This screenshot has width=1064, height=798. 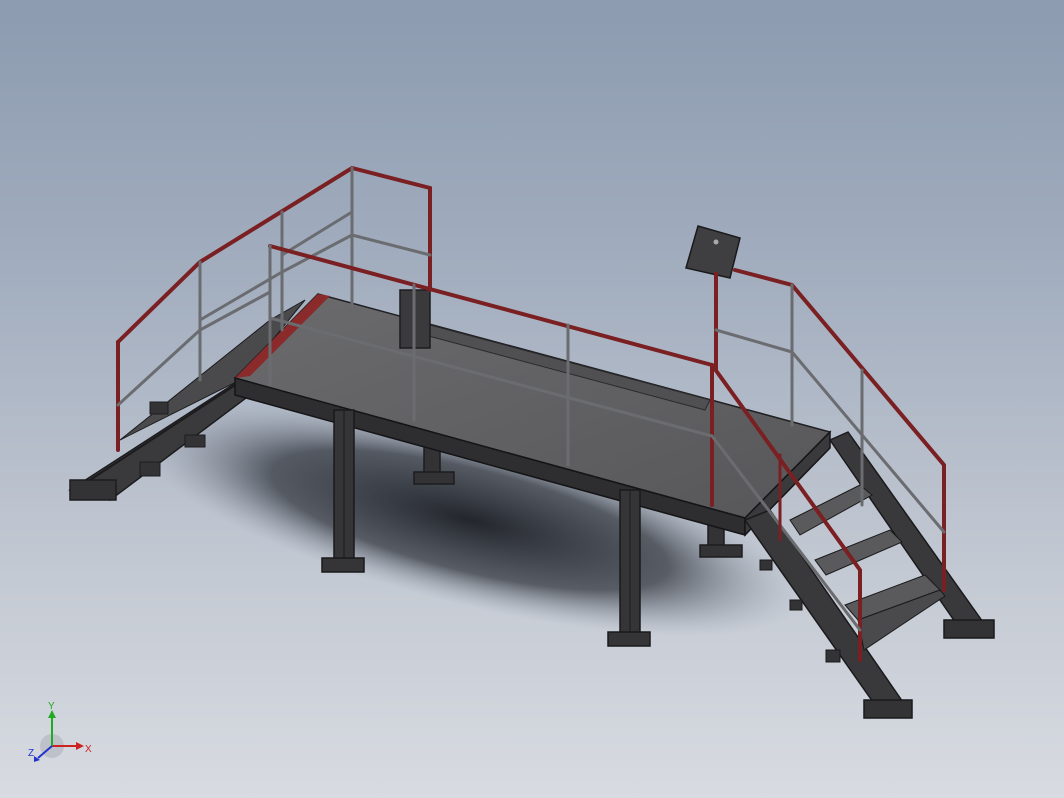 I want to click on z-axis-label: Z, so click(x=31, y=753).